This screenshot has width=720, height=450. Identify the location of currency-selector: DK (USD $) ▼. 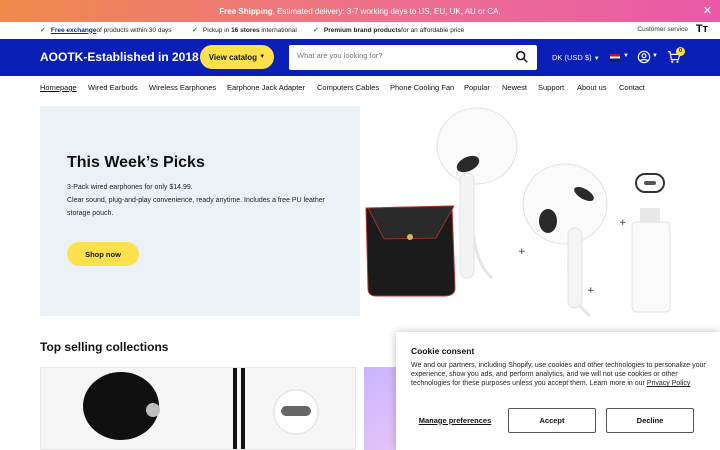
(576, 57).